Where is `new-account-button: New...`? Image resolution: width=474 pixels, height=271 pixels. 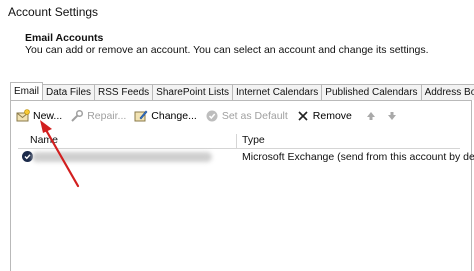
new-account-button: New... is located at coordinates (39, 116).